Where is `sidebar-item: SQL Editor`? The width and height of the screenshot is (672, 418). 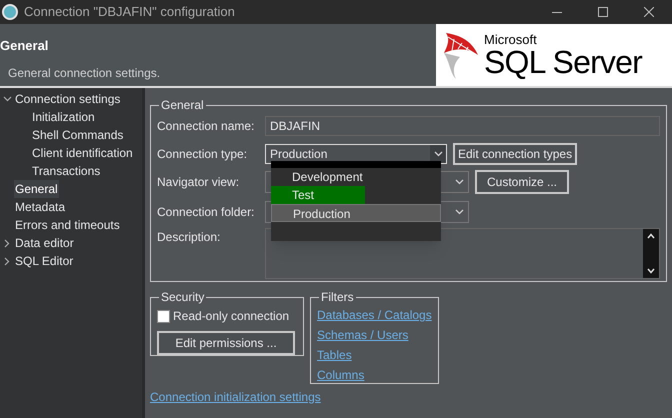 sidebar-item: SQL Editor is located at coordinates (44, 261).